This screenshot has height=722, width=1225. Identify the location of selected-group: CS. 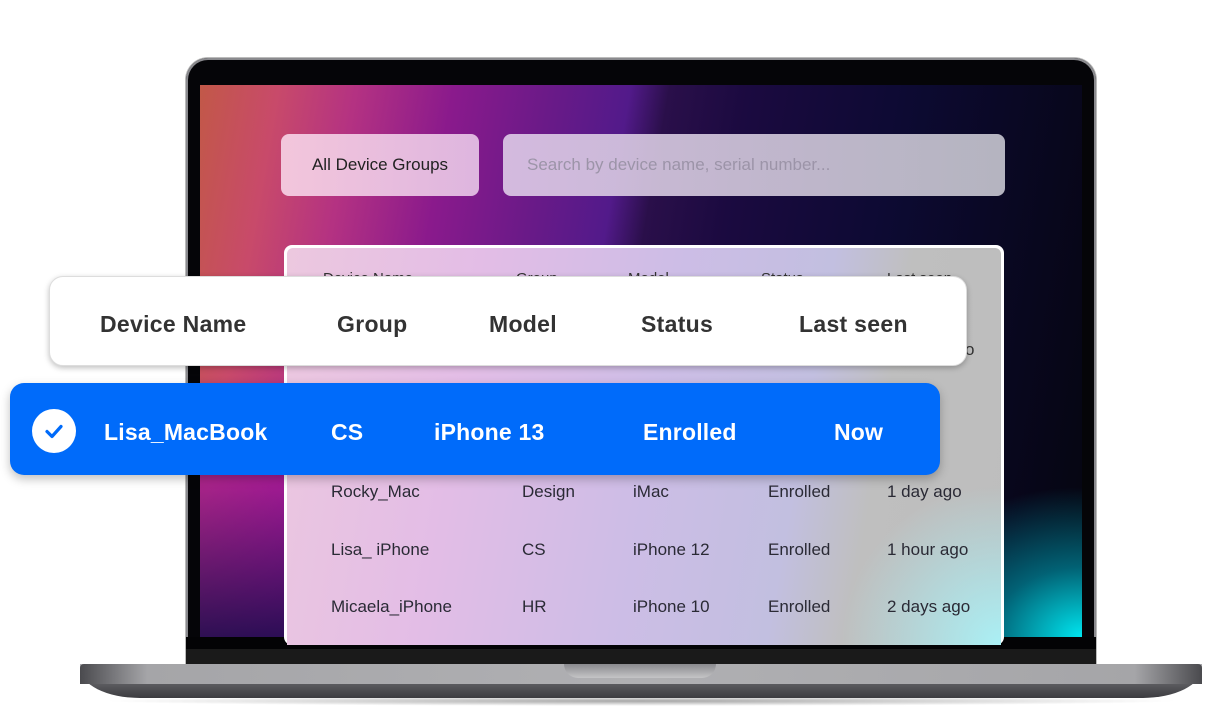
(347, 432).